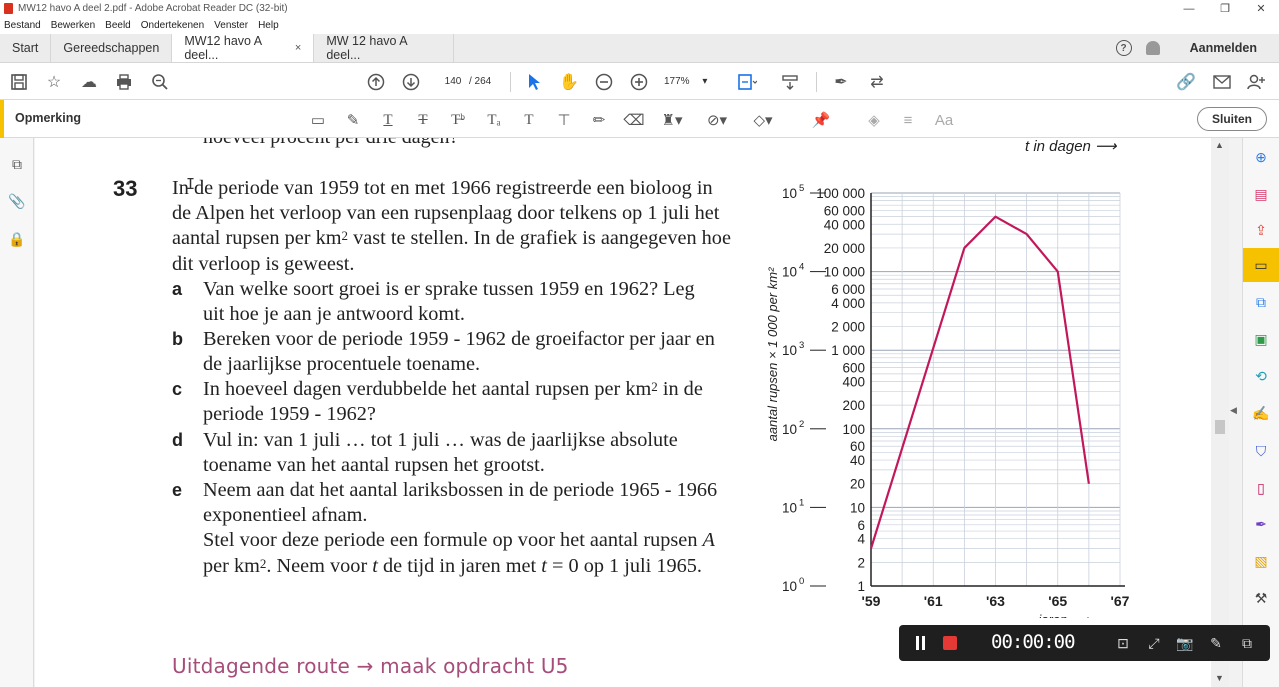  What do you see at coordinates (604, 82) in the screenshot?
I see `zoom-out-icon` at bounding box center [604, 82].